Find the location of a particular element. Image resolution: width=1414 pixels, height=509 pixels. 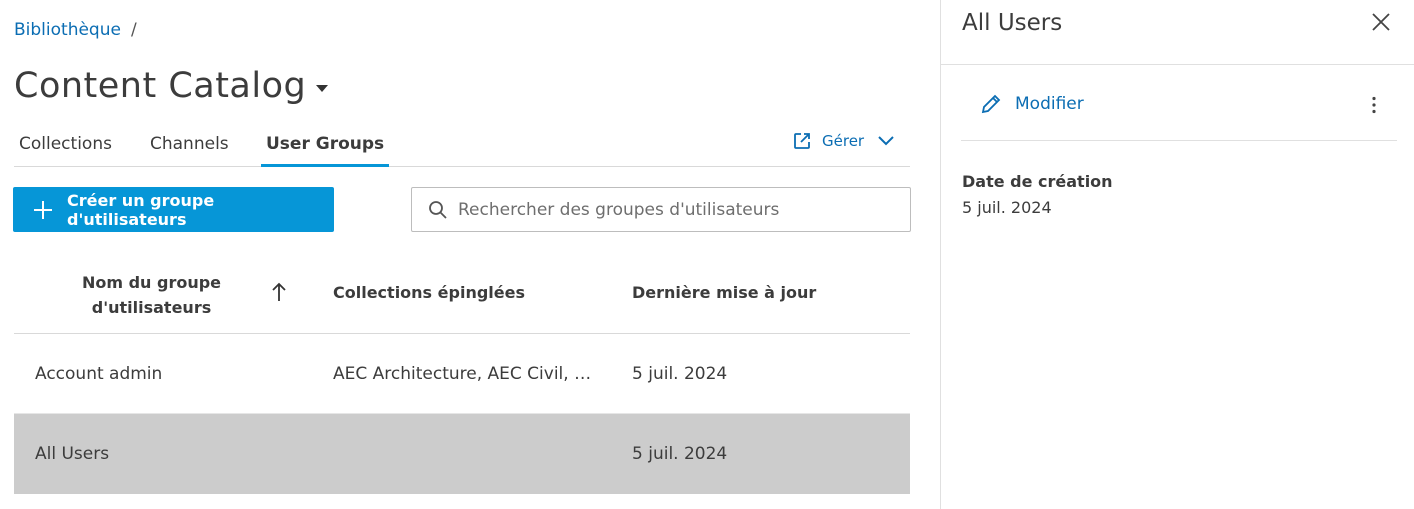

breadcrumb-link-library: Bibliothèque is located at coordinates (67, 30).